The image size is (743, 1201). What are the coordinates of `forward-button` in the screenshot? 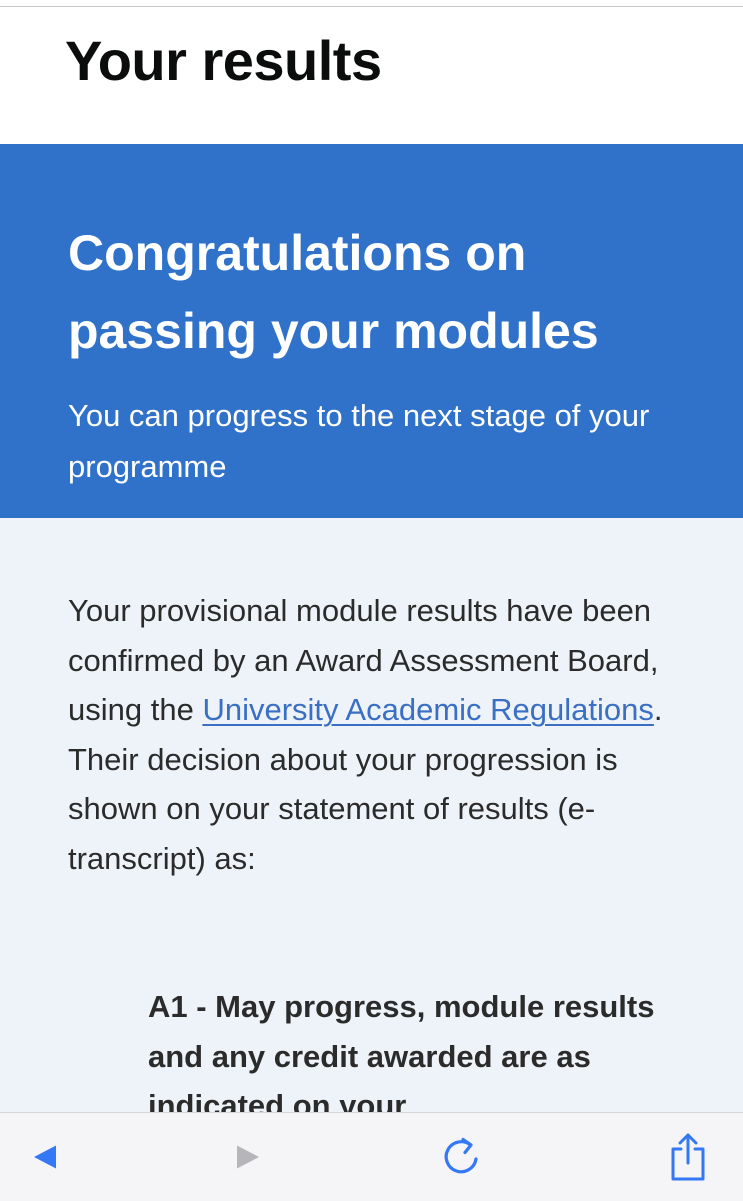 It's located at (248, 1157).